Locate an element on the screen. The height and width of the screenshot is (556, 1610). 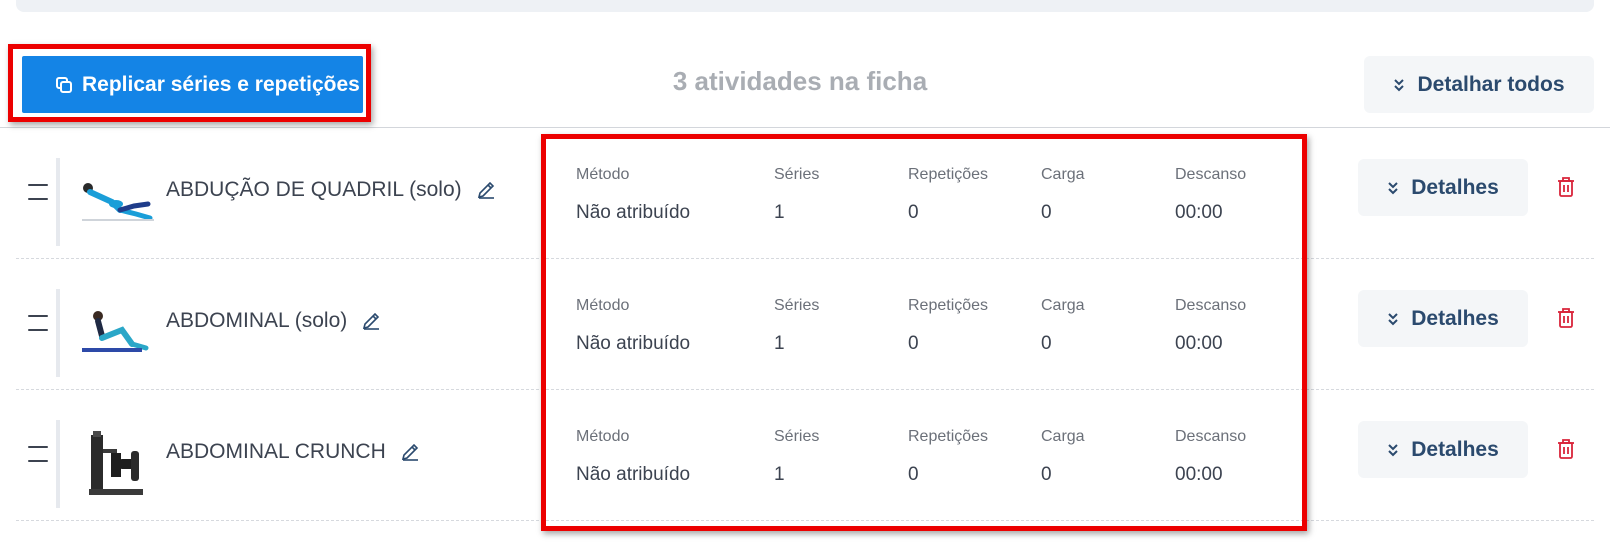
replicate-highlight-box: Replicar séries e repetições is located at coordinates (189, 83).